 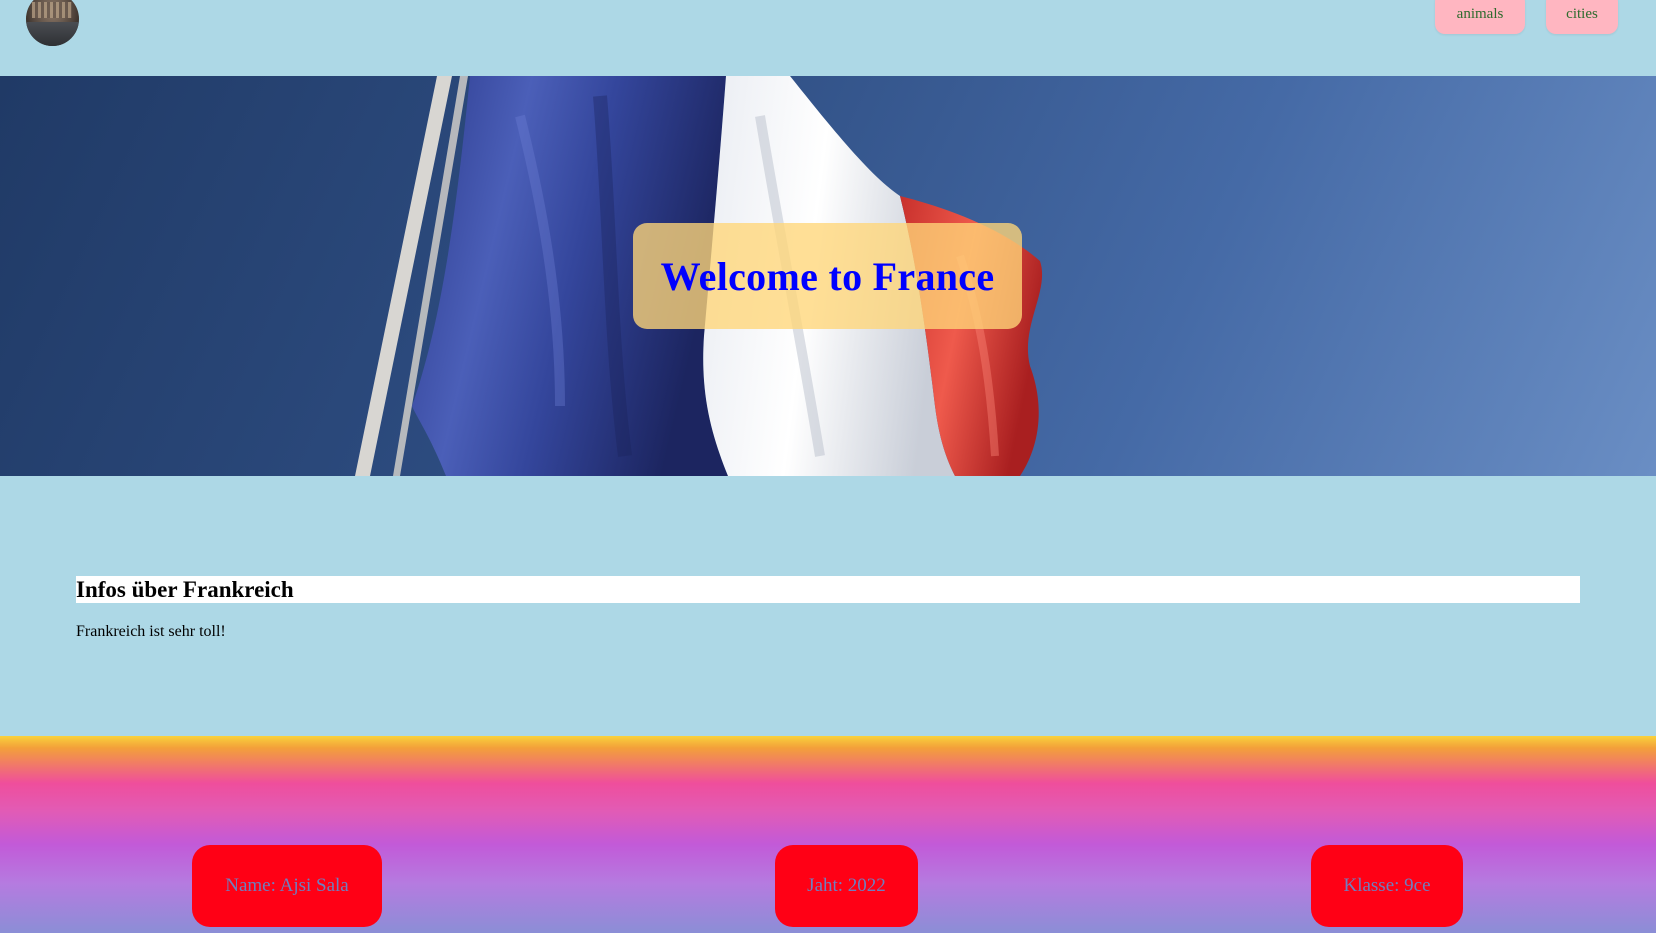 I want to click on nav-label-cities: cities, so click(x=1582, y=13).